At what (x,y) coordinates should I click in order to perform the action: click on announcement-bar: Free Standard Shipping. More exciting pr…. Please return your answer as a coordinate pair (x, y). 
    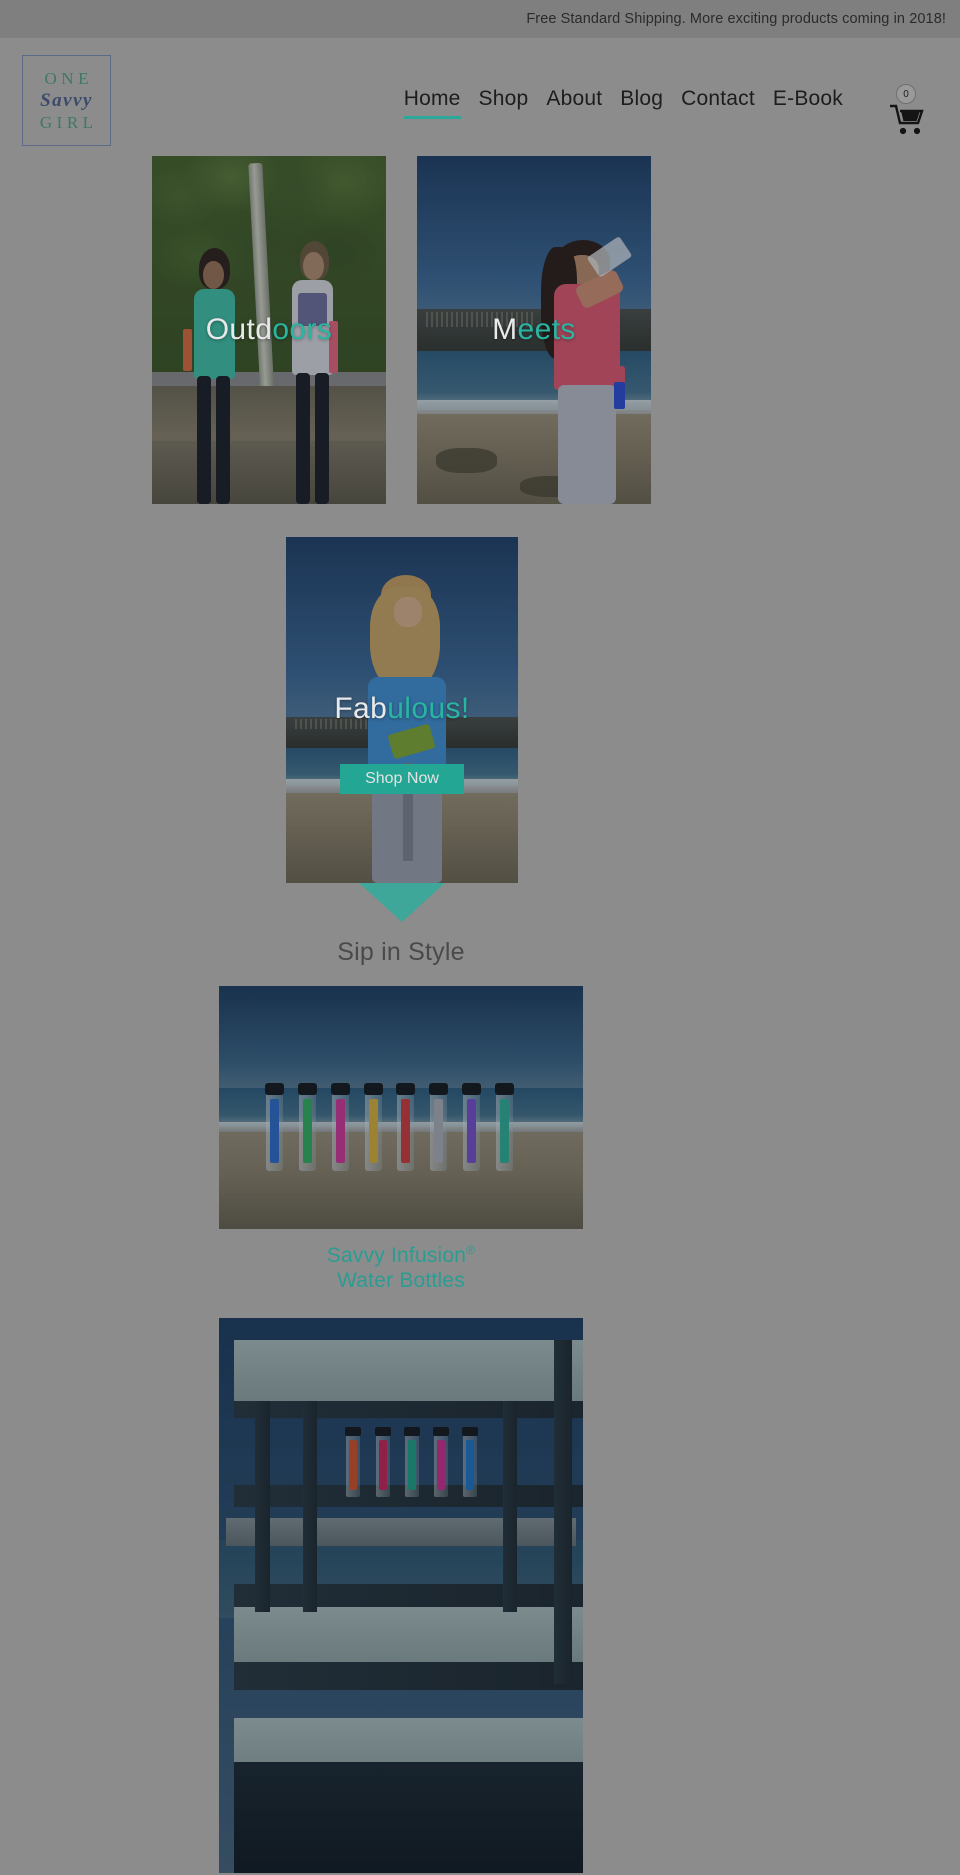
    Looking at the image, I should click on (480, 19).